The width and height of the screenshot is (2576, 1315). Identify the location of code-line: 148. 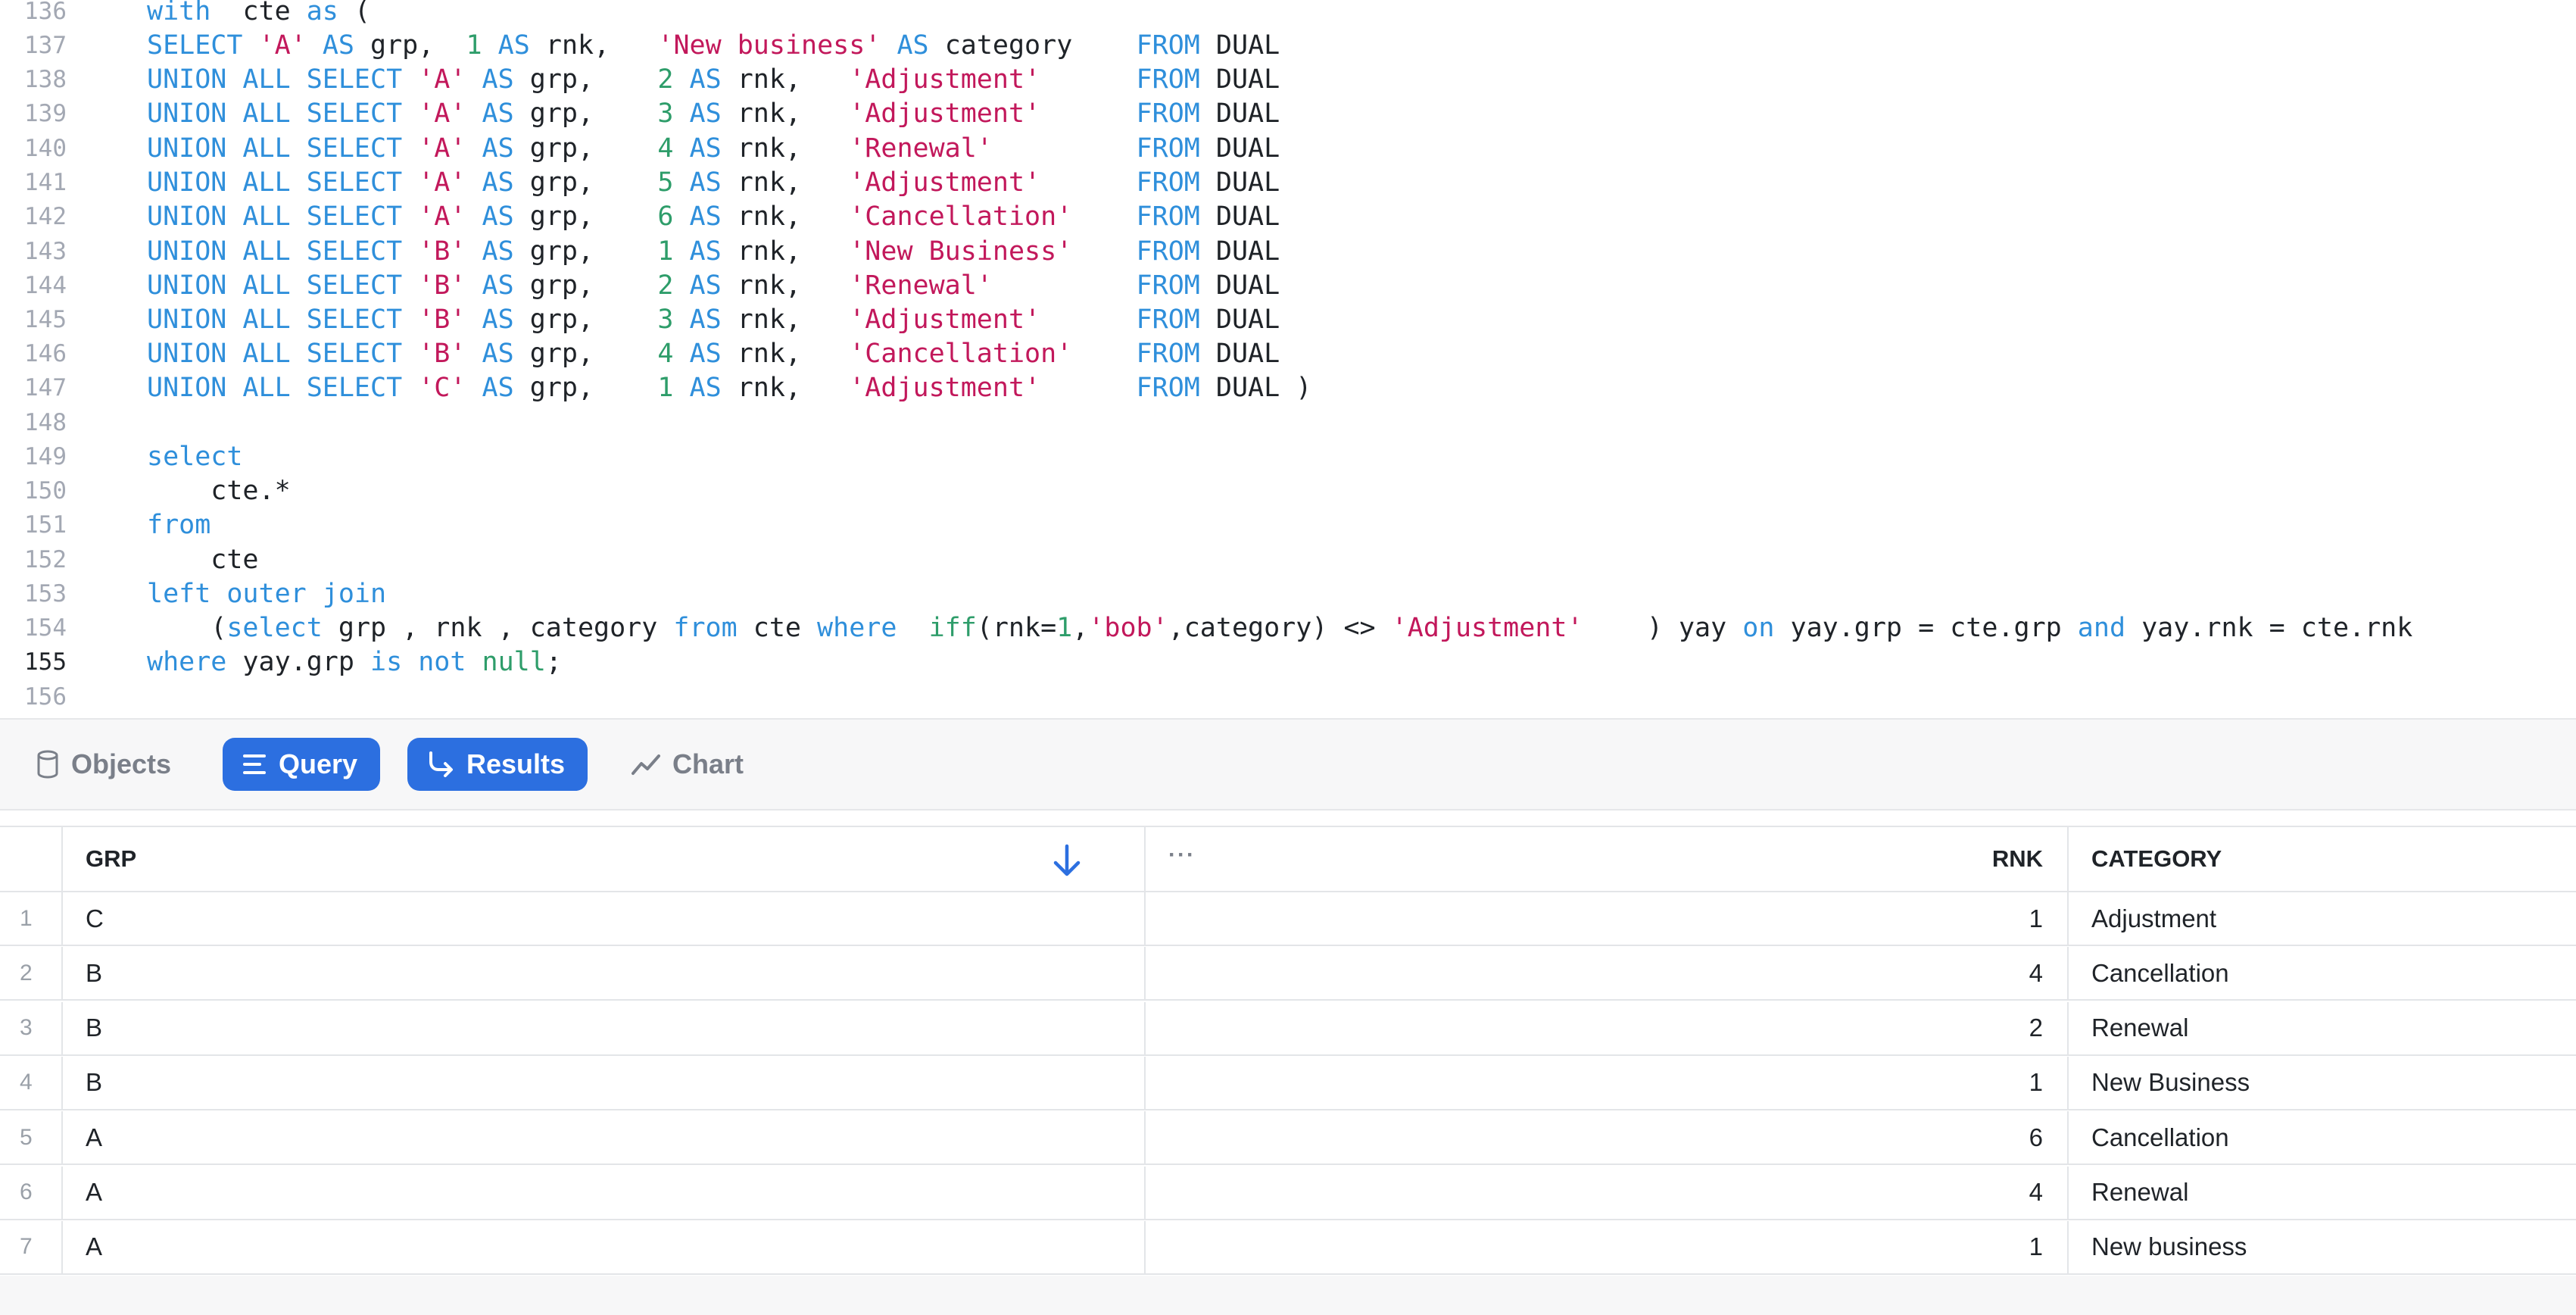
(1288, 423).